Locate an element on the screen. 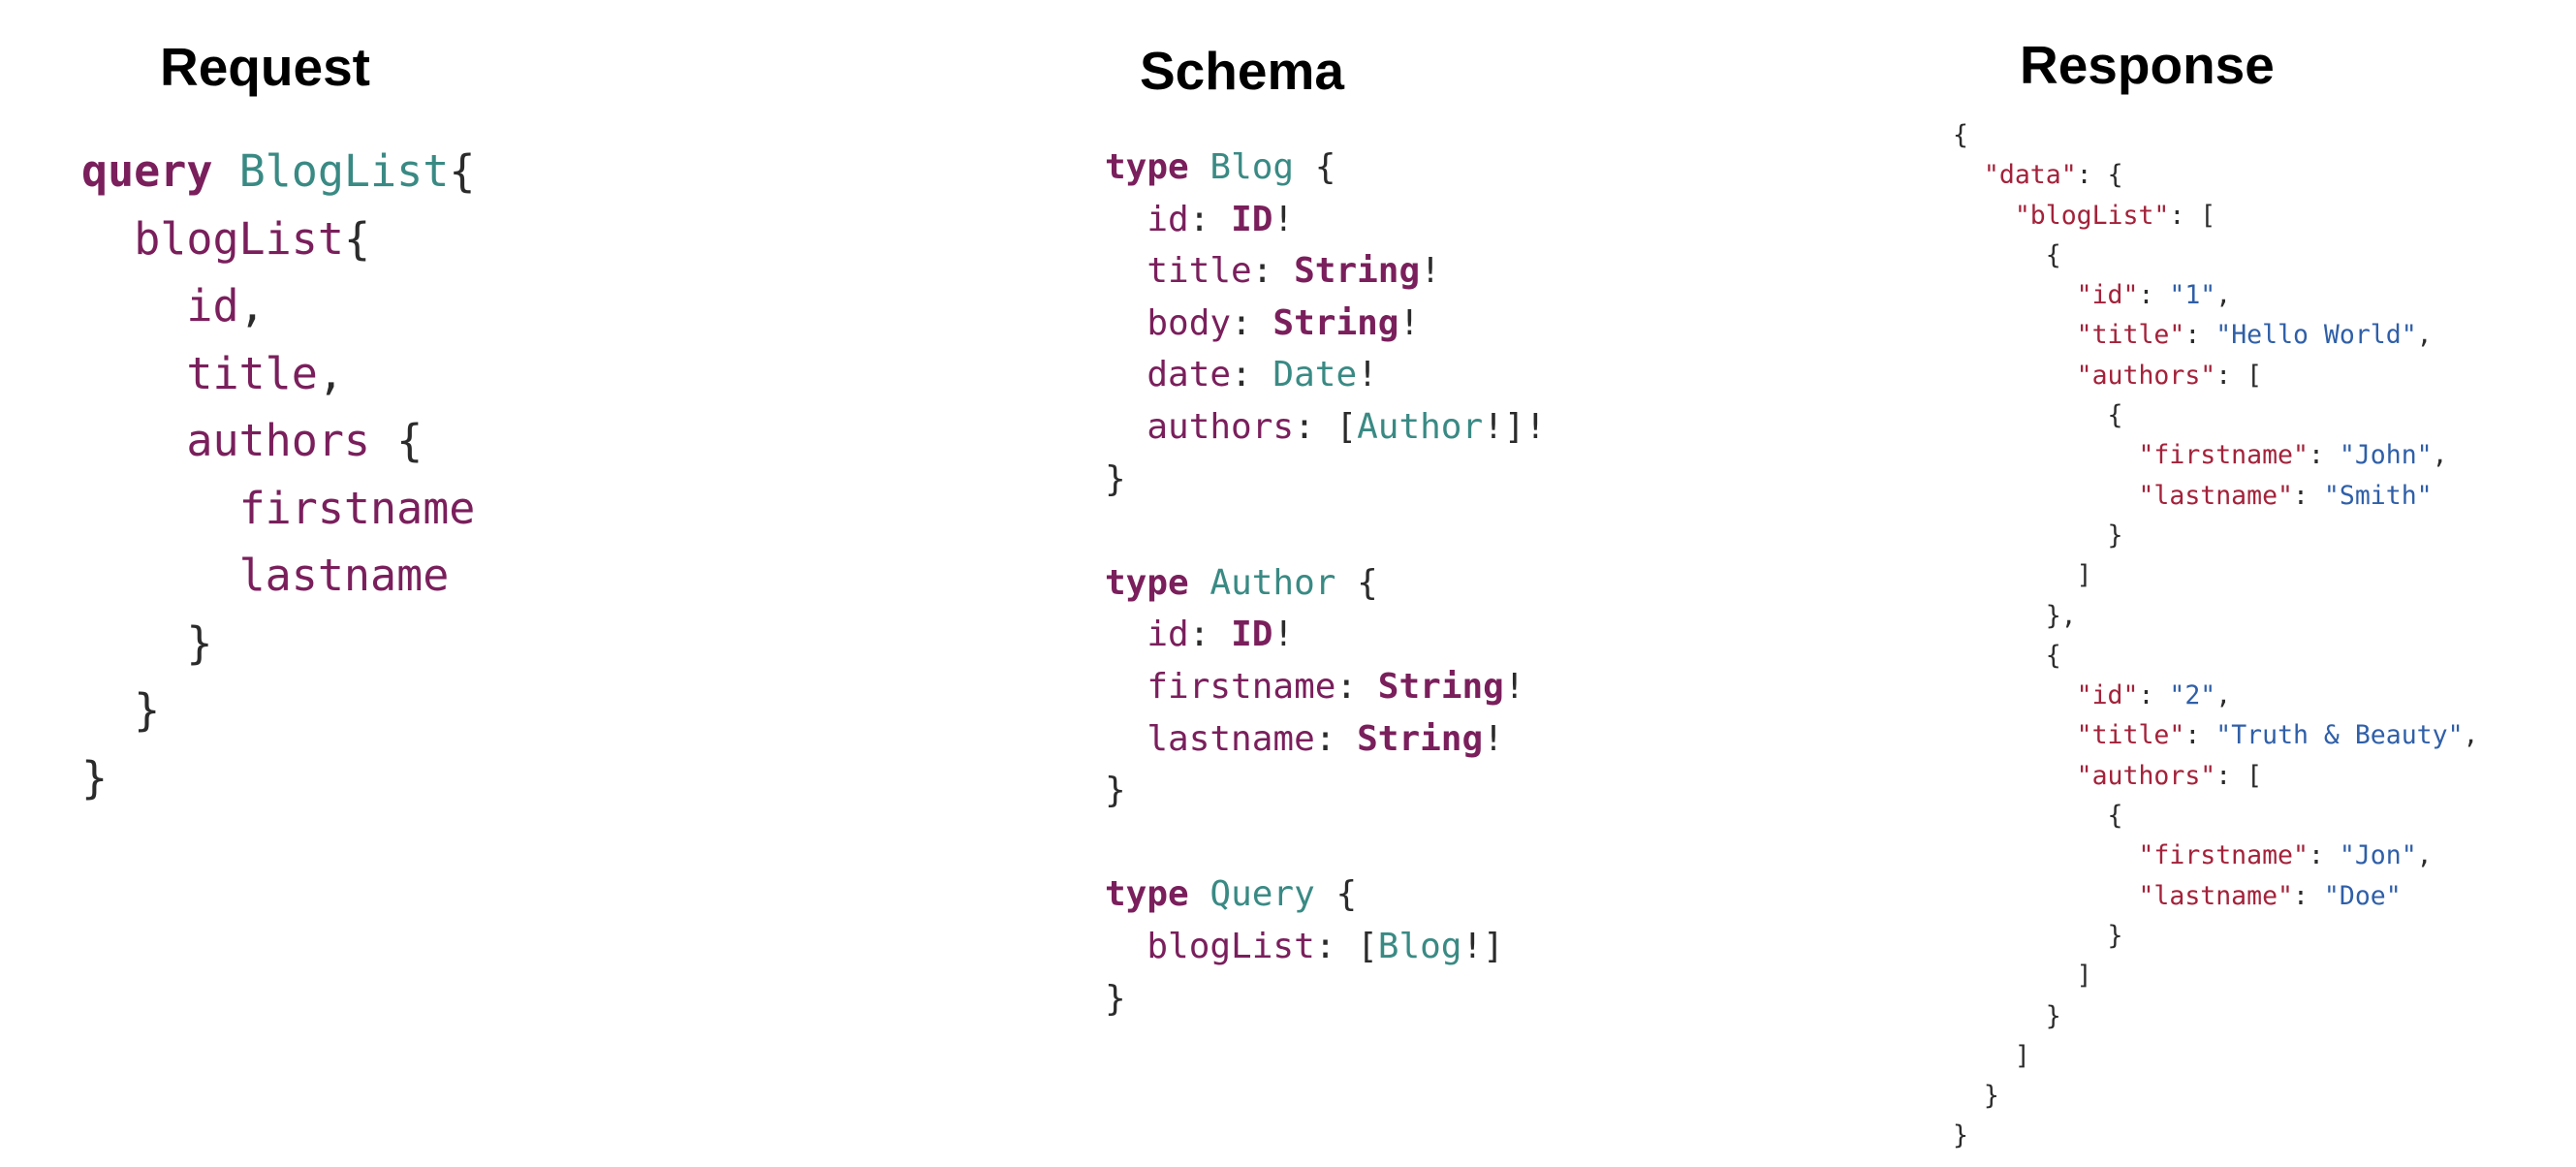 This screenshot has height=1167, width=2576. request-code-line: query BlogList{ is located at coordinates (278, 171).